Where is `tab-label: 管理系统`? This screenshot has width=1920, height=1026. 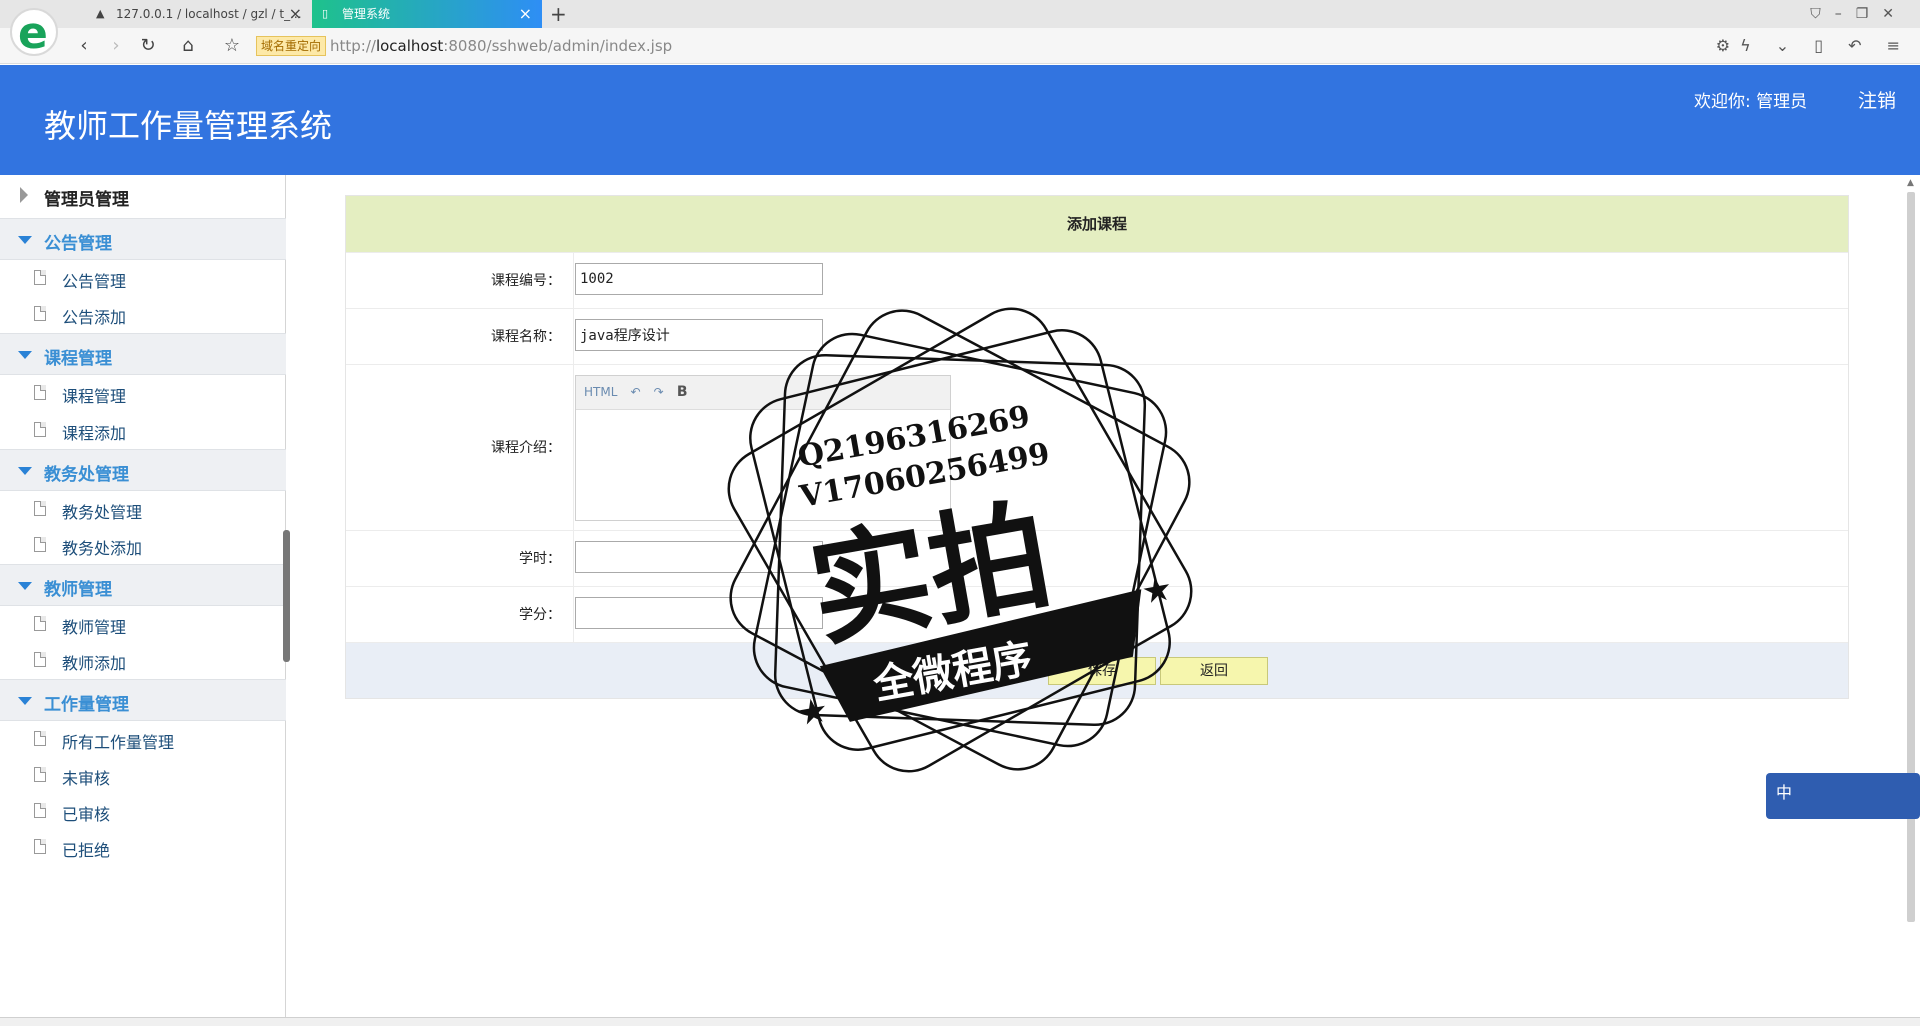 tab-label: 管理系统 is located at coordinates (366, 14).